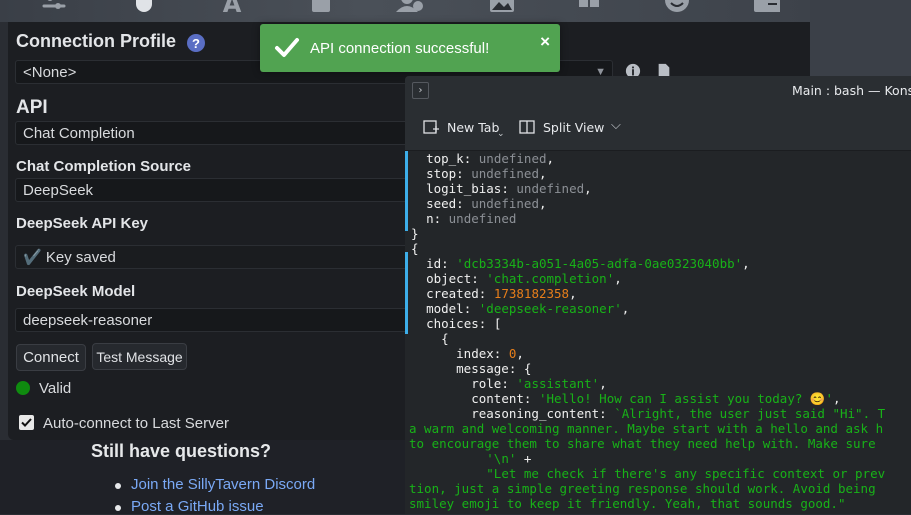 Image resolution: width=911 pixels, height=515 pixels. I want to click on success-toast: API connection successful! ×, so click(410, 48).